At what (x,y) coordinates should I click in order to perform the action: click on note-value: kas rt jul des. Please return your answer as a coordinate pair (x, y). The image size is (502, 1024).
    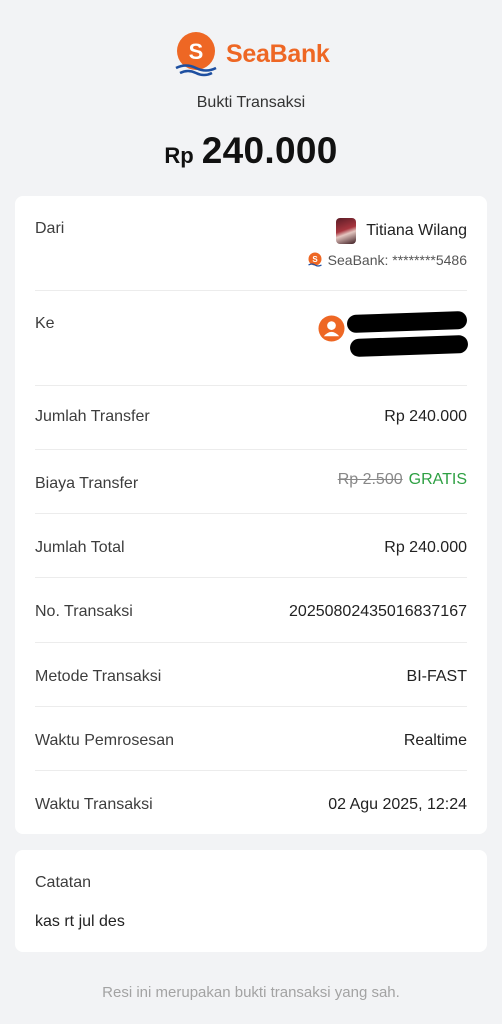
    Looking at the image, I should click on (80, 921).